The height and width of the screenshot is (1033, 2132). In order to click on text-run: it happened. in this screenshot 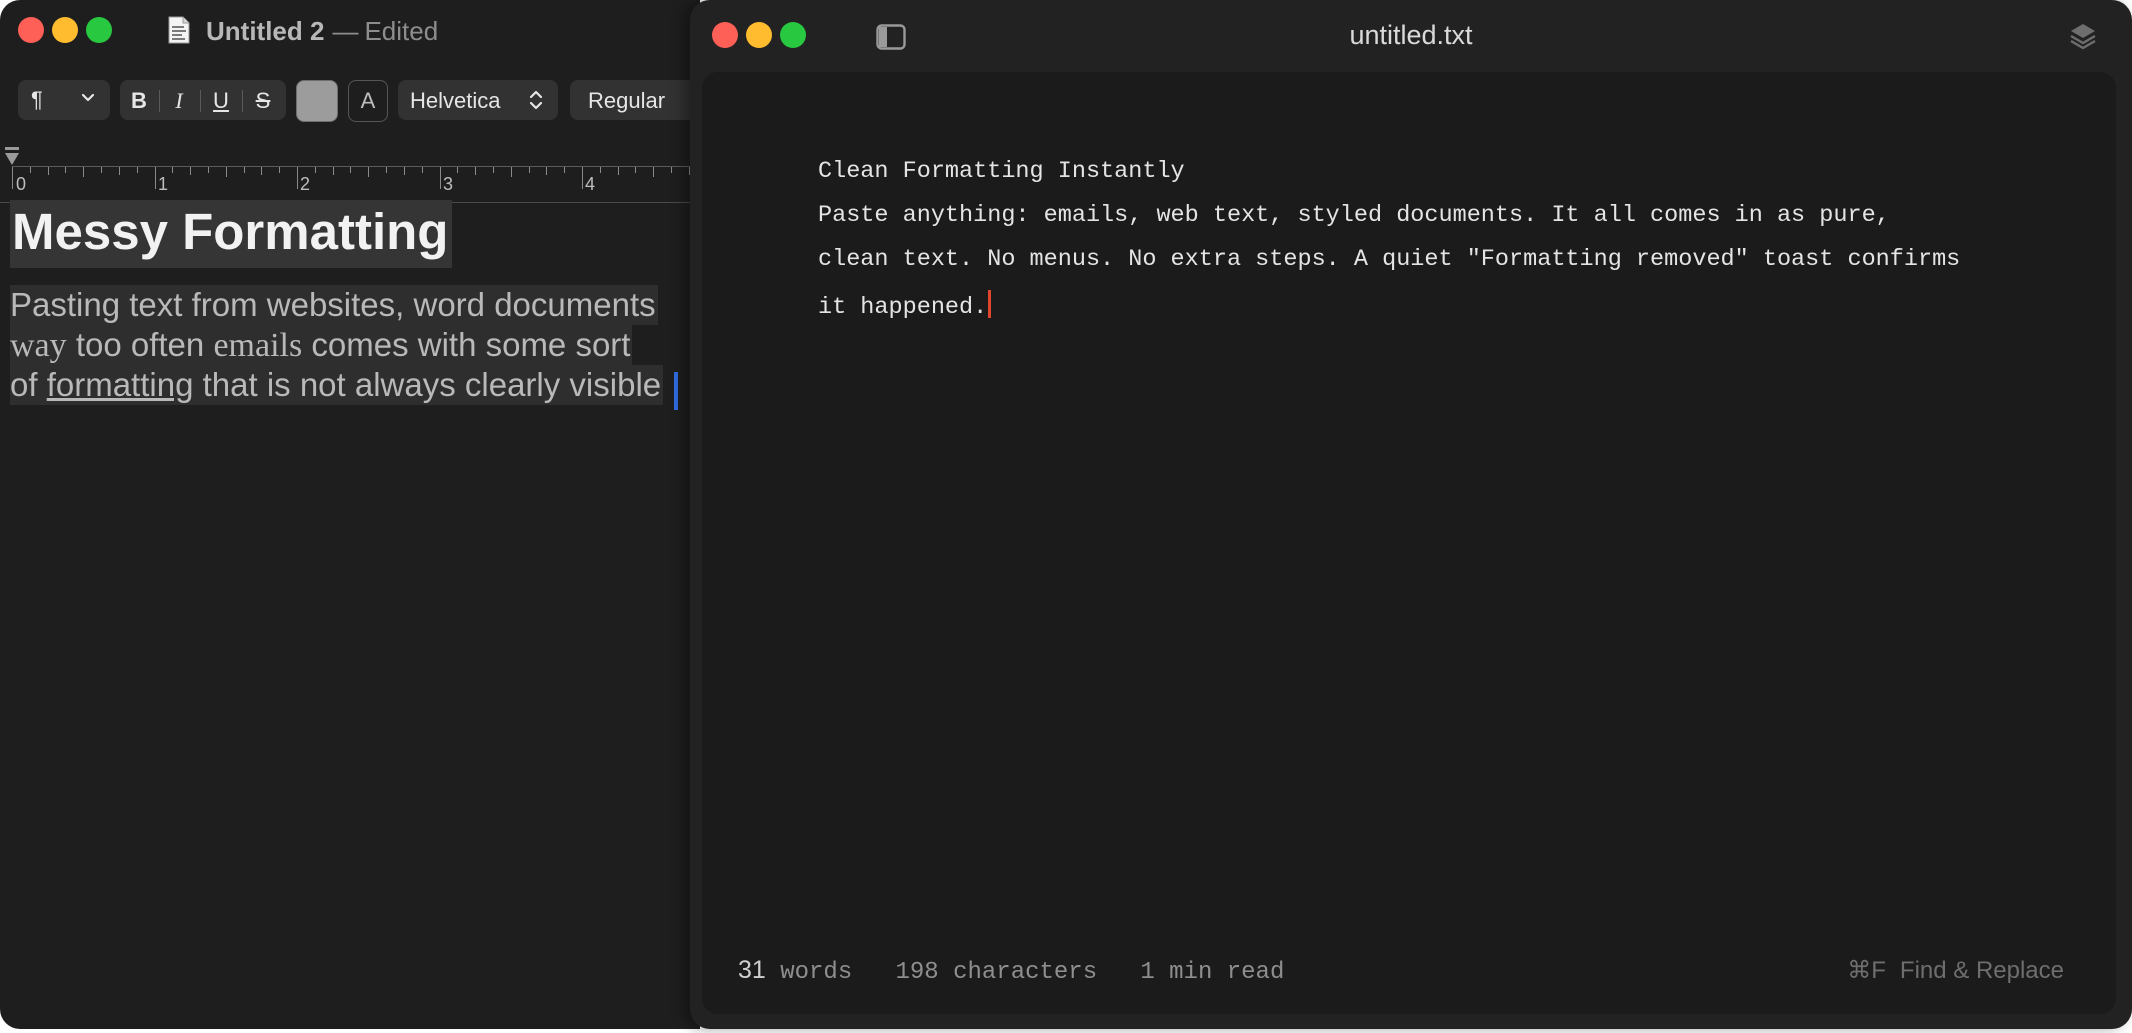, I will do `click(903, 307)`.